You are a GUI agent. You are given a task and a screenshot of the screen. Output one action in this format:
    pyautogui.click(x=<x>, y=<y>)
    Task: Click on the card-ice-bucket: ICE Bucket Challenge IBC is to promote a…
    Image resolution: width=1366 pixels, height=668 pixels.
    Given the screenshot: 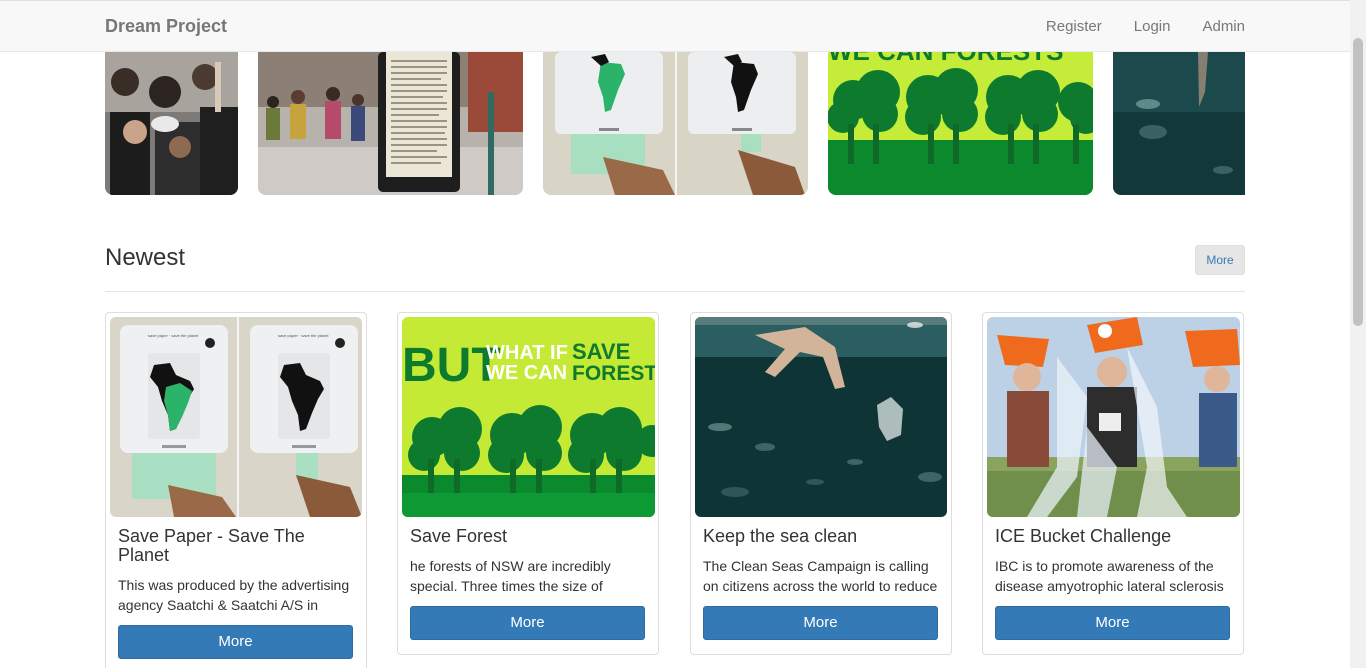 What is the action you would take?
    pyautogui.click(x=1113, y=483)
    